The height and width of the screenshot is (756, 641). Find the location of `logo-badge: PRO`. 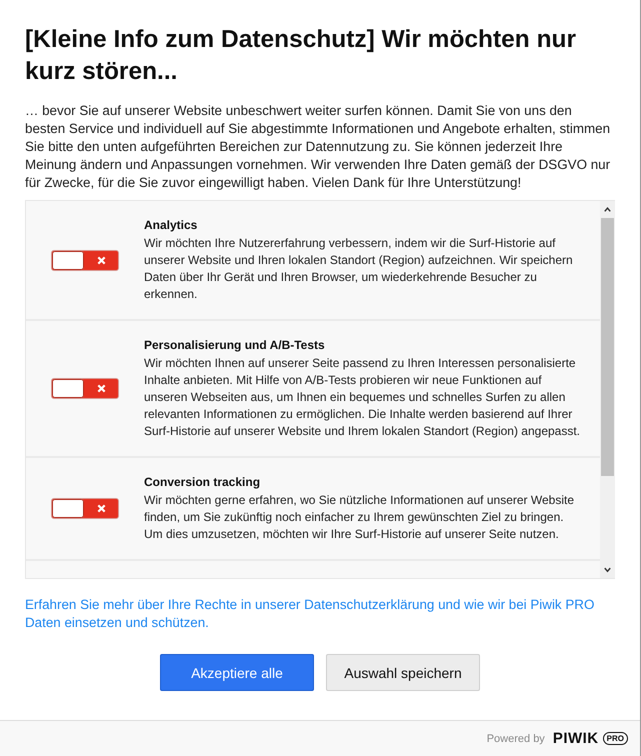

logo-badge: PRO is located at coordinates (615, 738).